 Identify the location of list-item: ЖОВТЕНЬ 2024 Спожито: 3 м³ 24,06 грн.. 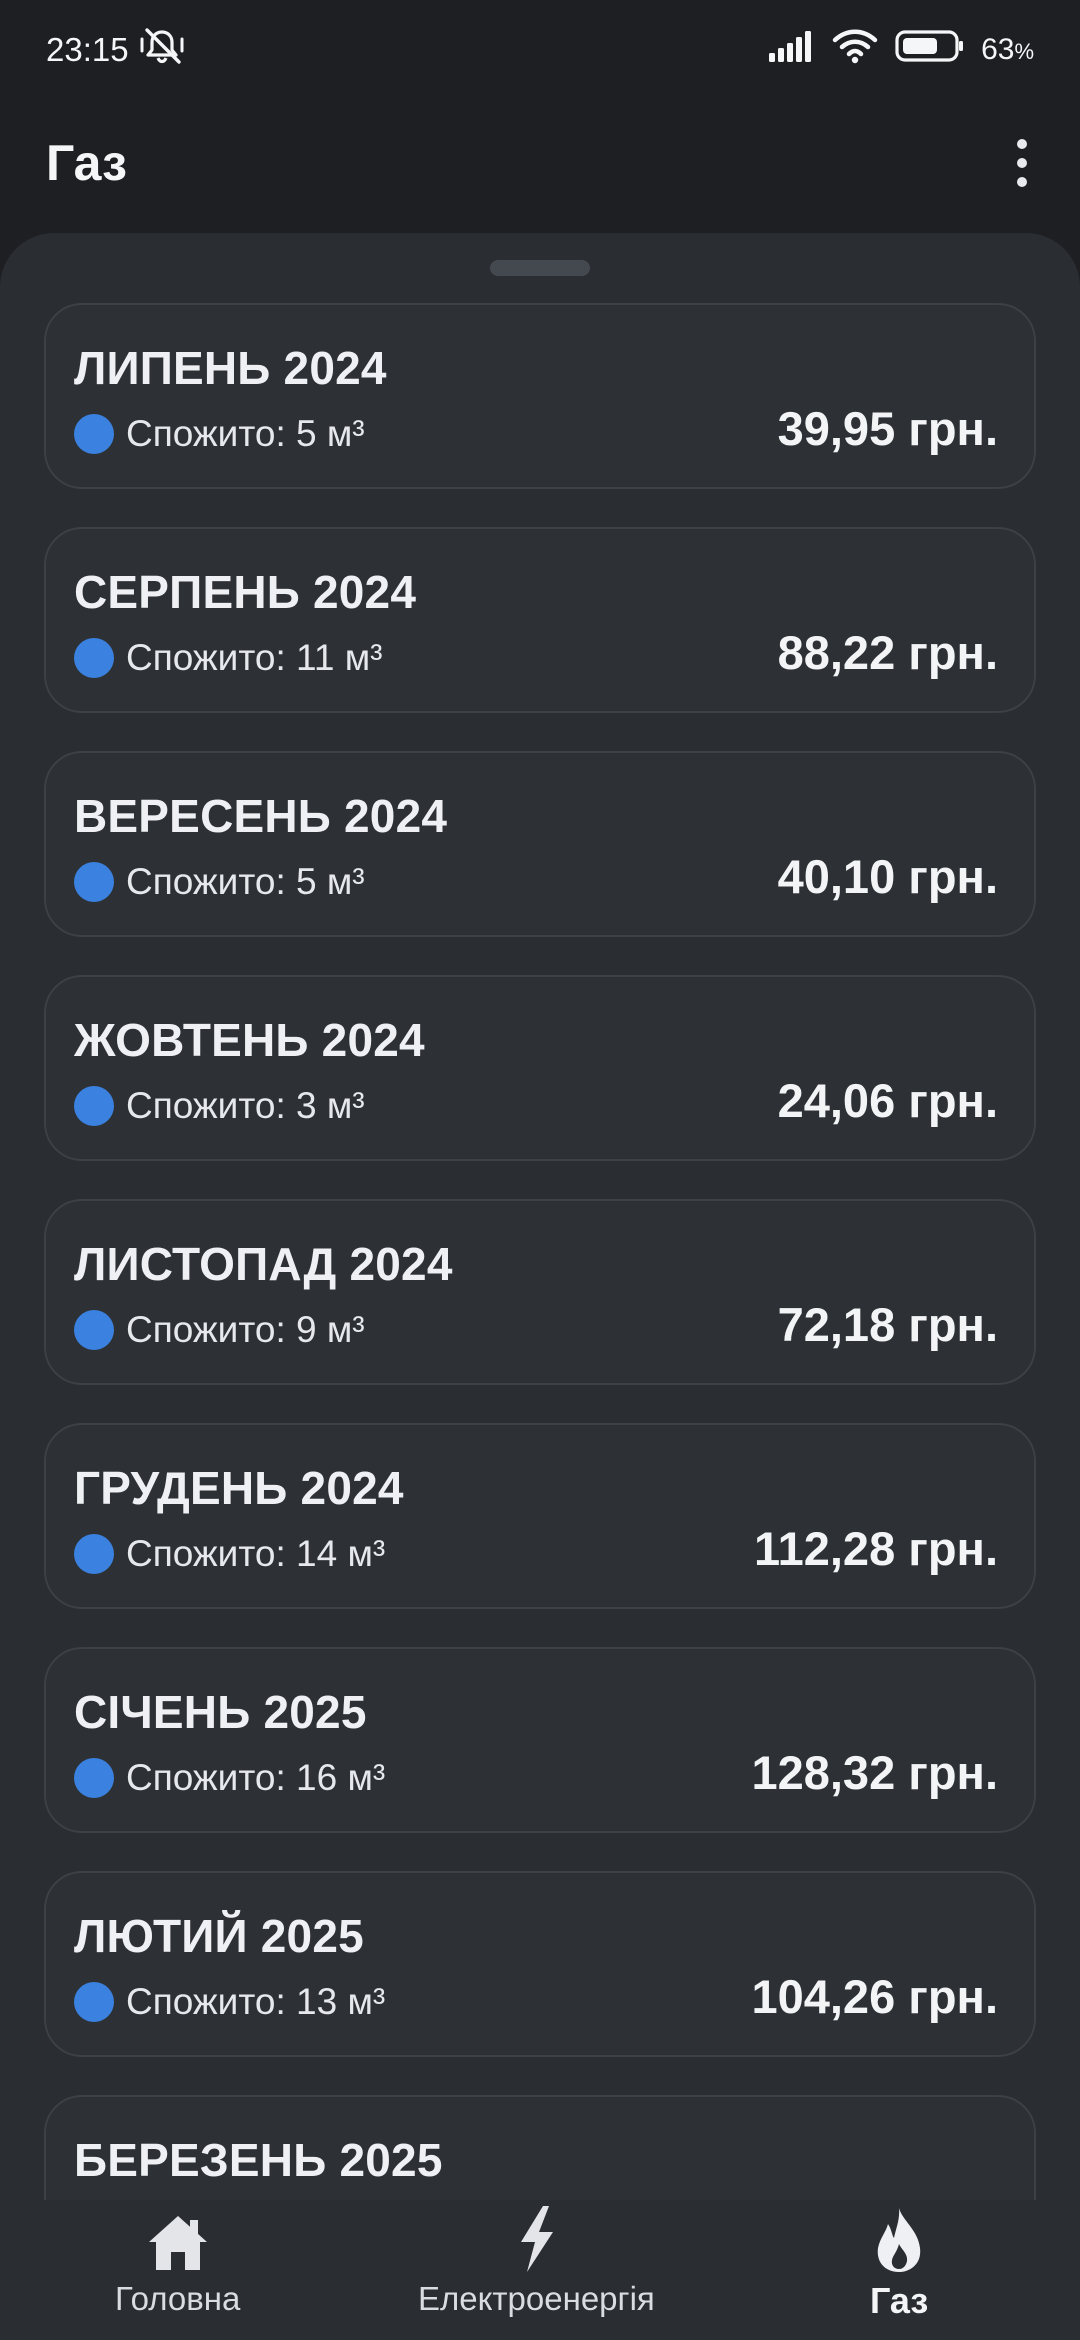
(540, 1068).